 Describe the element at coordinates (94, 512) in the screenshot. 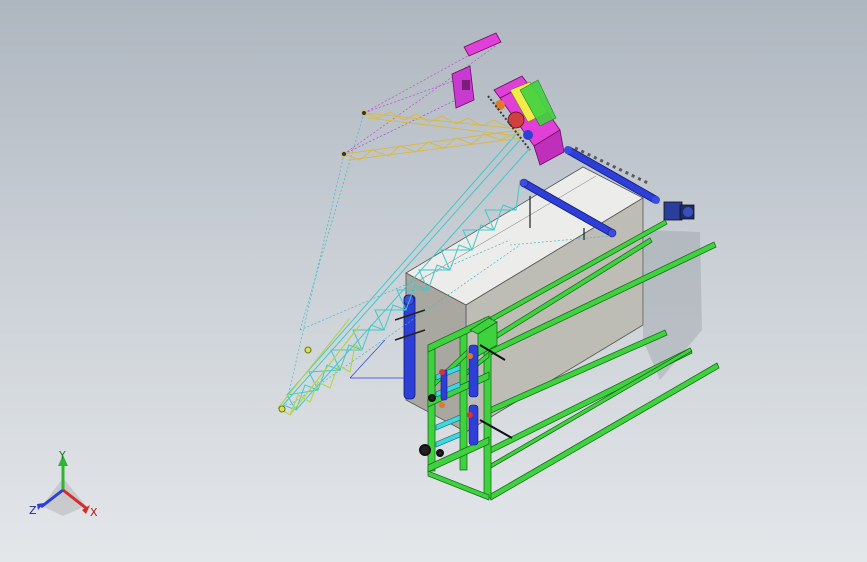

I see `x-axis-label: X` at that location.